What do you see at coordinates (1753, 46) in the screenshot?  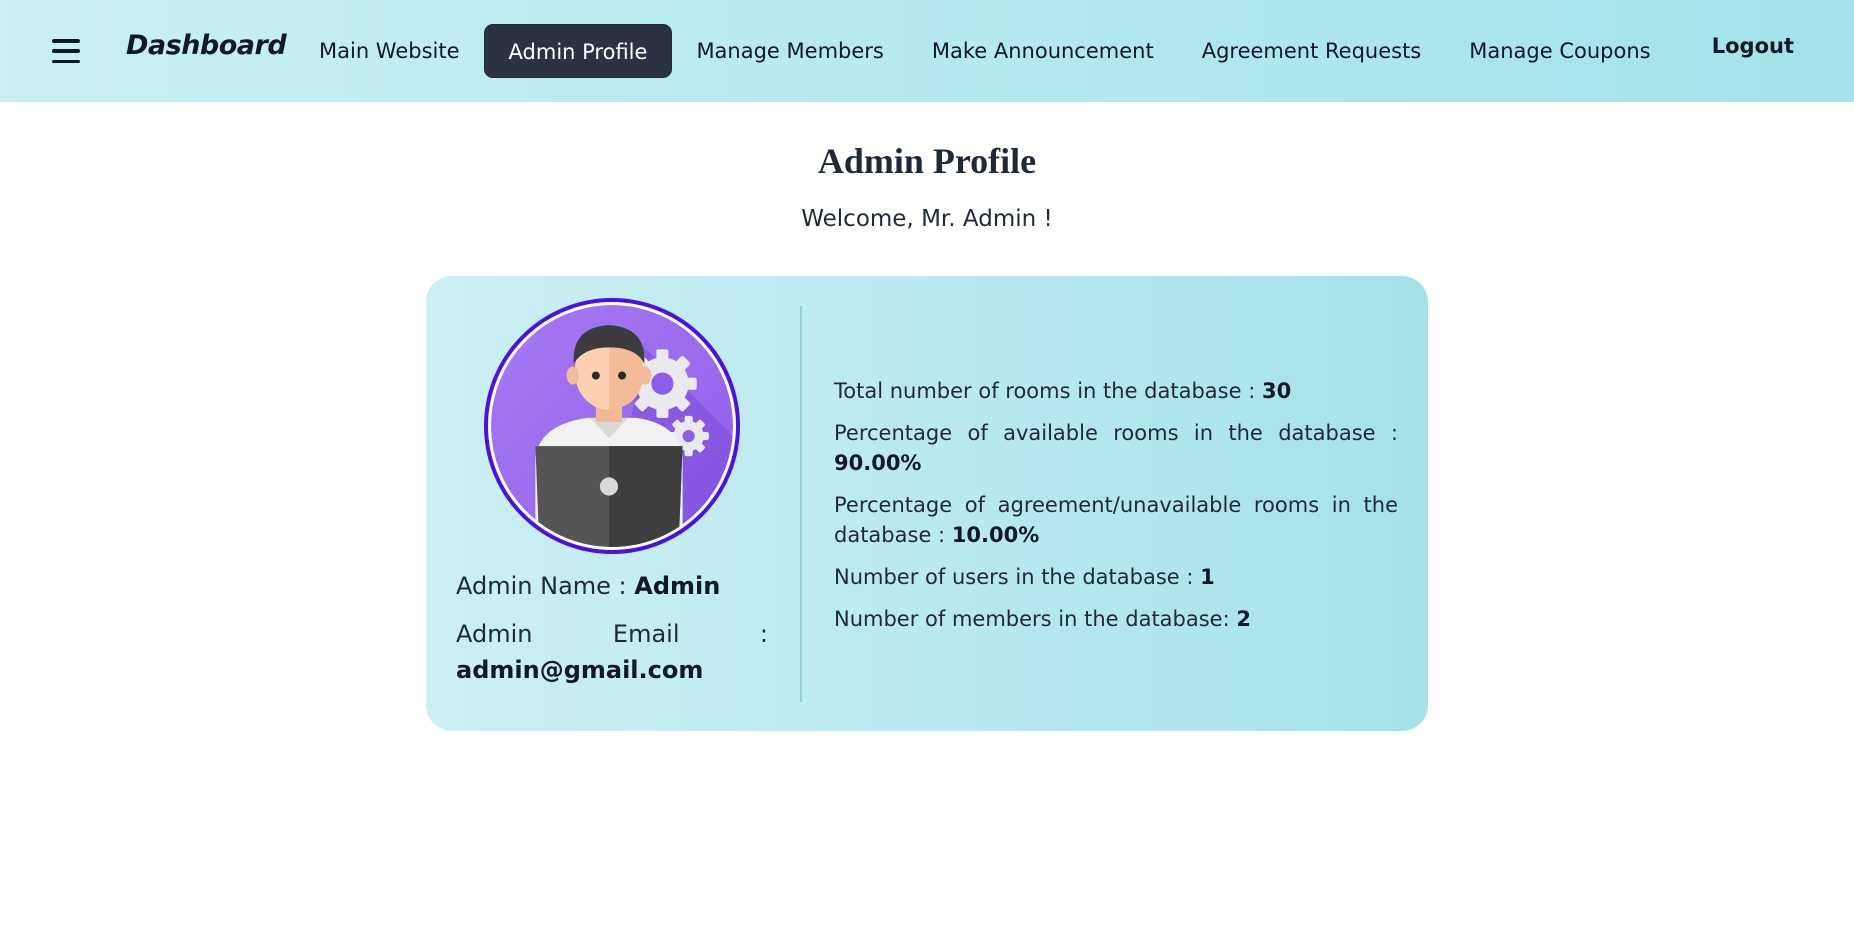 I see `logout-button: Logout` at bounding box center [1753, 46].